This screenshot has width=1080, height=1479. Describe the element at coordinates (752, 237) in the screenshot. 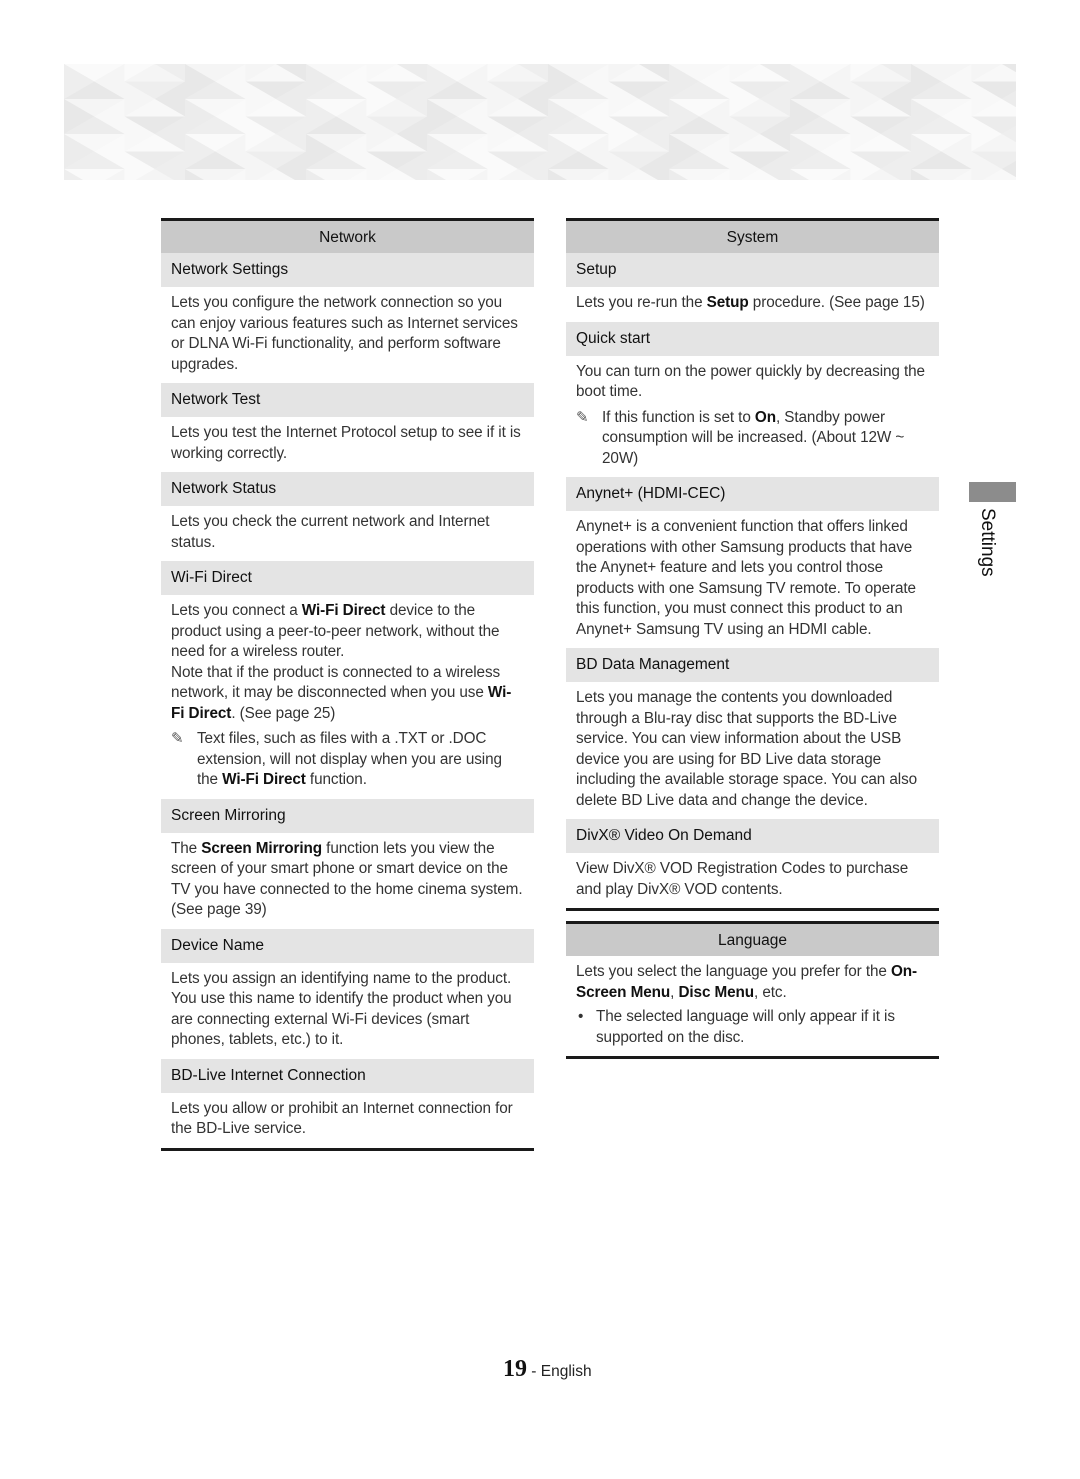

I see `section-title-system: System` at that location.